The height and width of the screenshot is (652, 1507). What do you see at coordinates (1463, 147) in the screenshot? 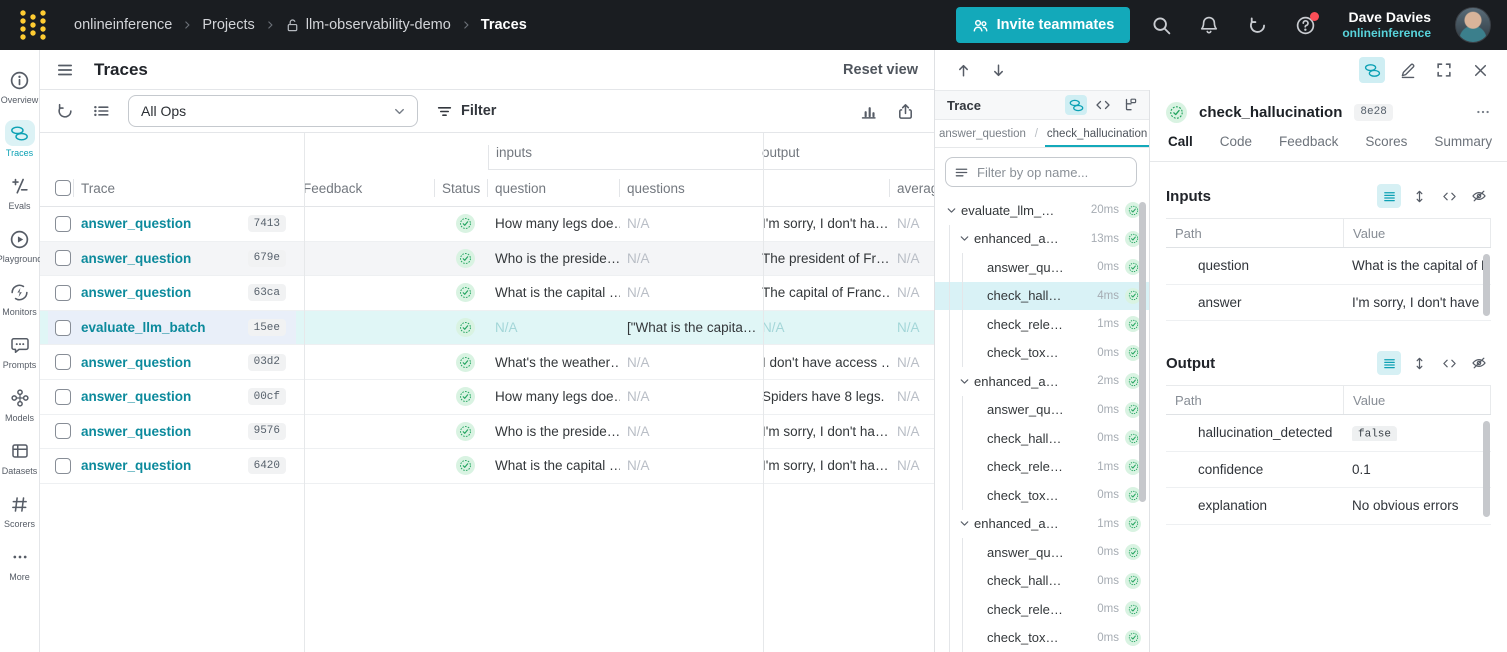
I see `call-tab: Summary` at bounding box center [1463, 147].